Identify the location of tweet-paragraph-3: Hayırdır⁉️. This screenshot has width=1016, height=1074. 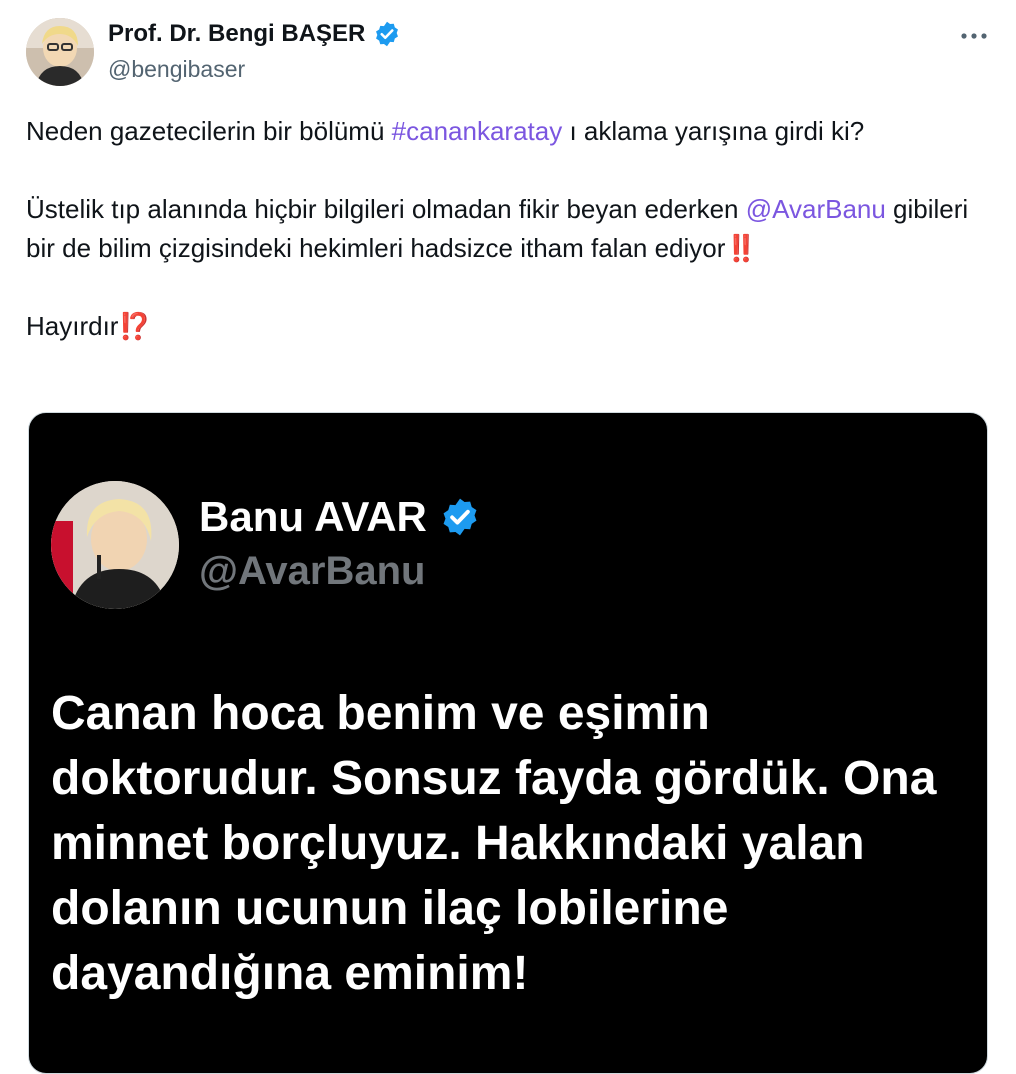
(88, 326).